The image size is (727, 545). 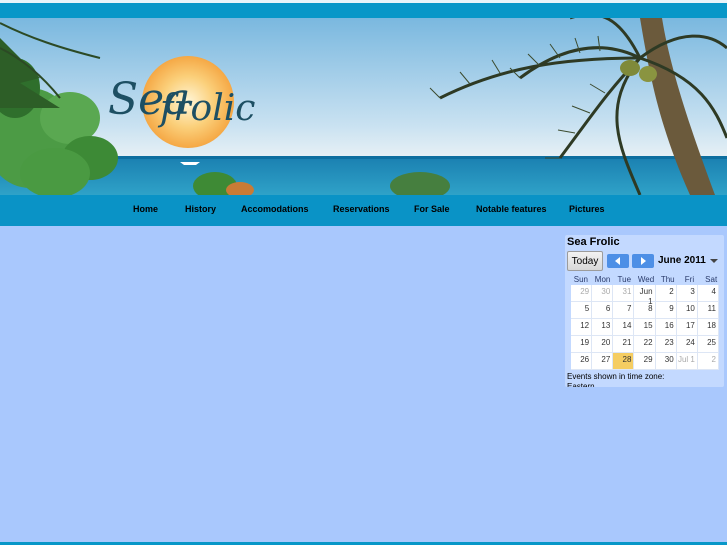 I want to click on weekday-label: Mon, so click(x=602, y=279).